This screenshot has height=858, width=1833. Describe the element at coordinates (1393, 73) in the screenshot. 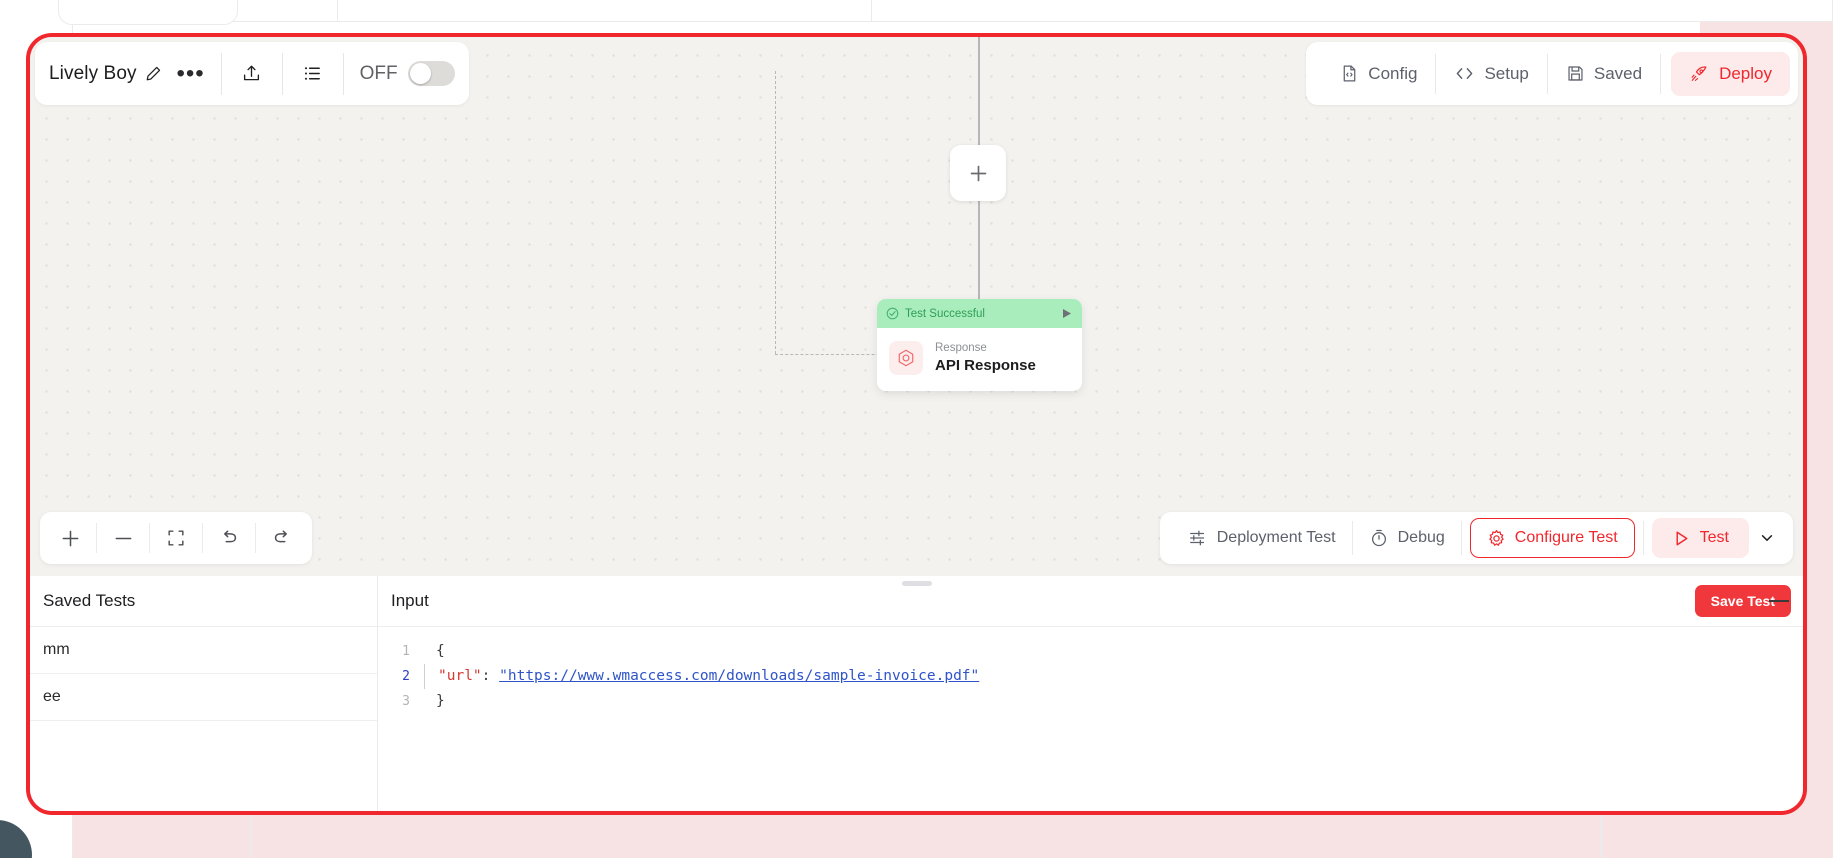

I see `config-label: Config` at that location.